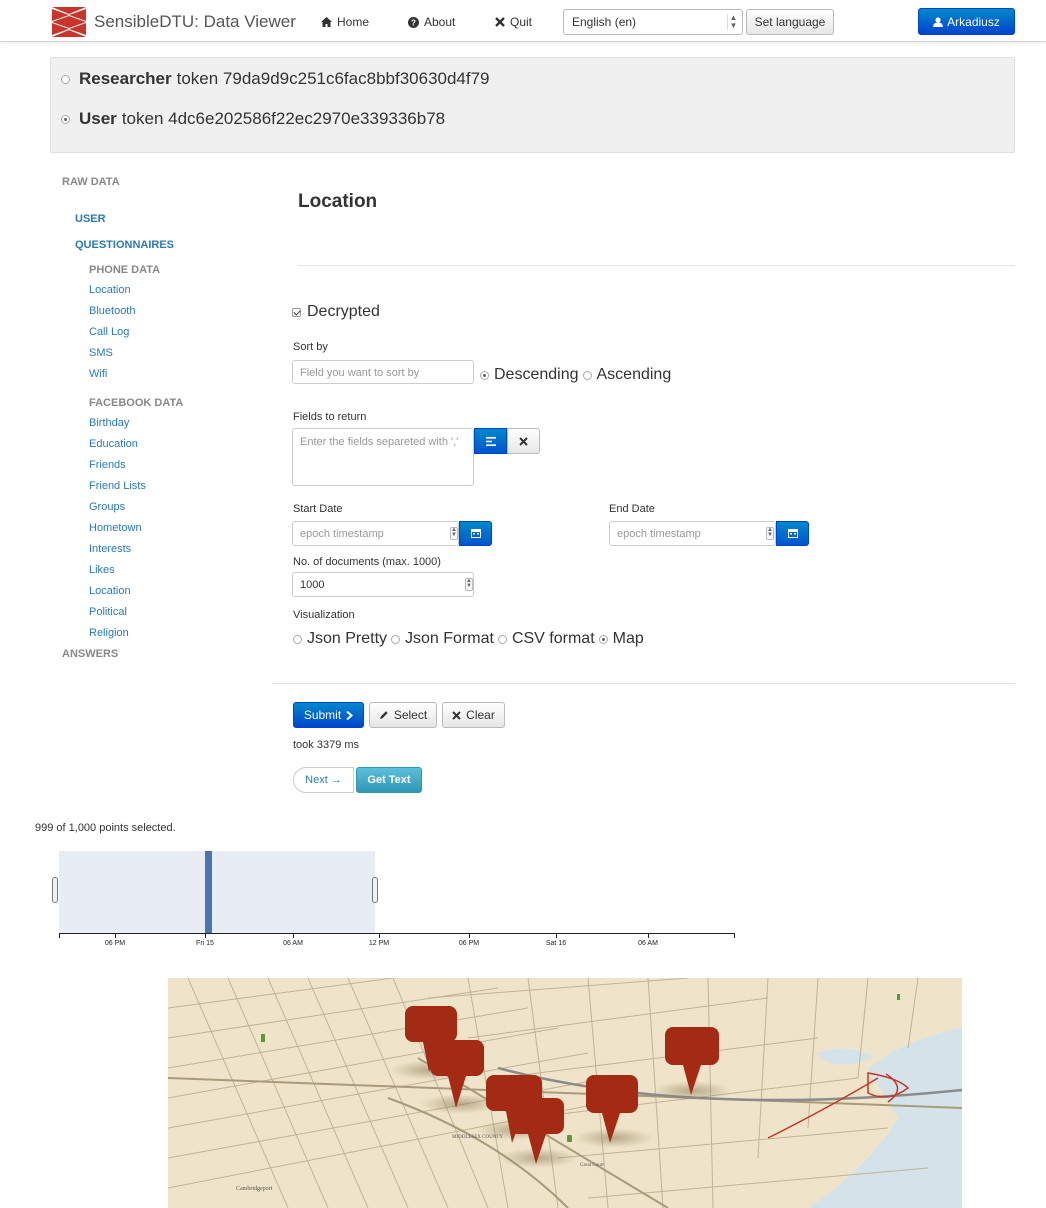  Describe the element at coordinates (484, 375) in the screenshot. I see `descending-radio` at that location.